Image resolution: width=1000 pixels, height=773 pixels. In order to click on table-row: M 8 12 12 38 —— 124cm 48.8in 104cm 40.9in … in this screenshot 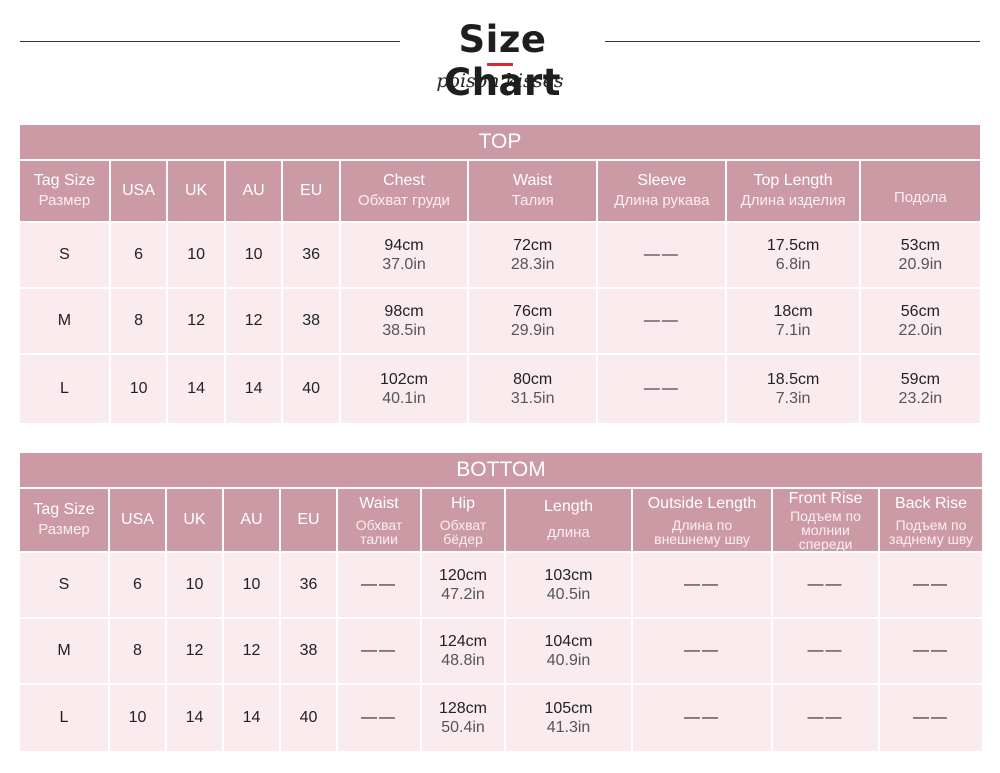, I will do `click(501, 651)`.